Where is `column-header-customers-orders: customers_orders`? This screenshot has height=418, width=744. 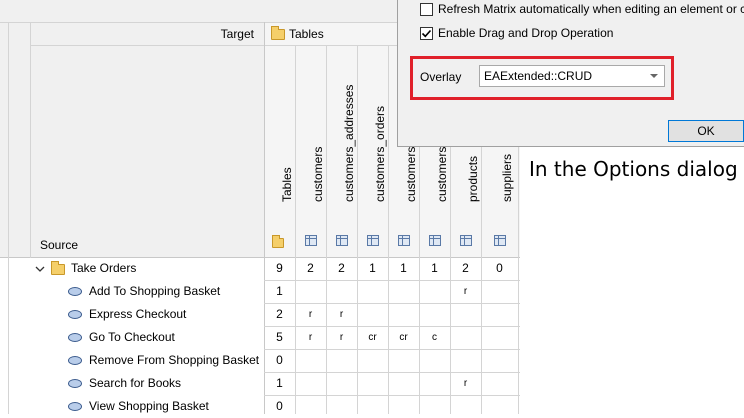 column-header-customers-orders: customers_orders is located at coordinates (372, 151).